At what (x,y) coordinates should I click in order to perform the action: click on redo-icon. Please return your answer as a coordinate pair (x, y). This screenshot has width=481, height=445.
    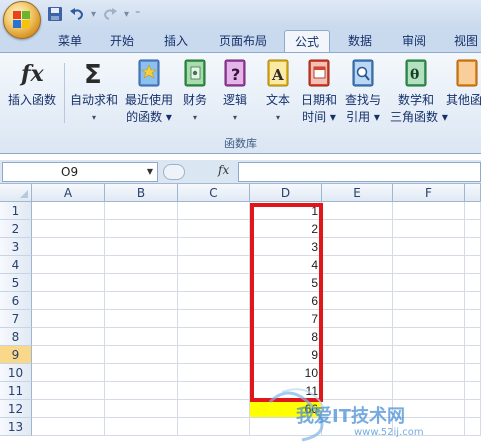
    Looking at the image, I should click on (110, 14).